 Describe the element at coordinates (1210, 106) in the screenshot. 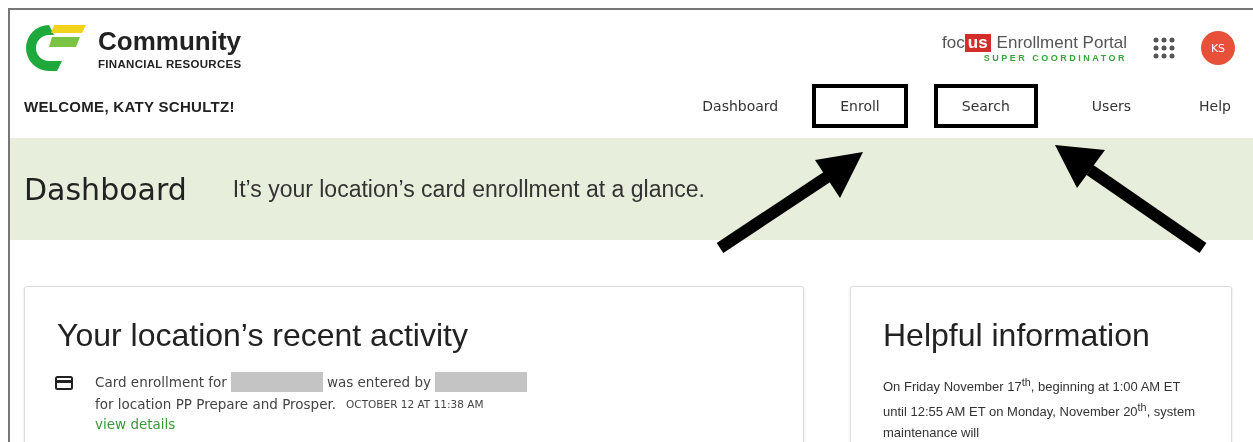

I see `nav-link: Help` at that location.